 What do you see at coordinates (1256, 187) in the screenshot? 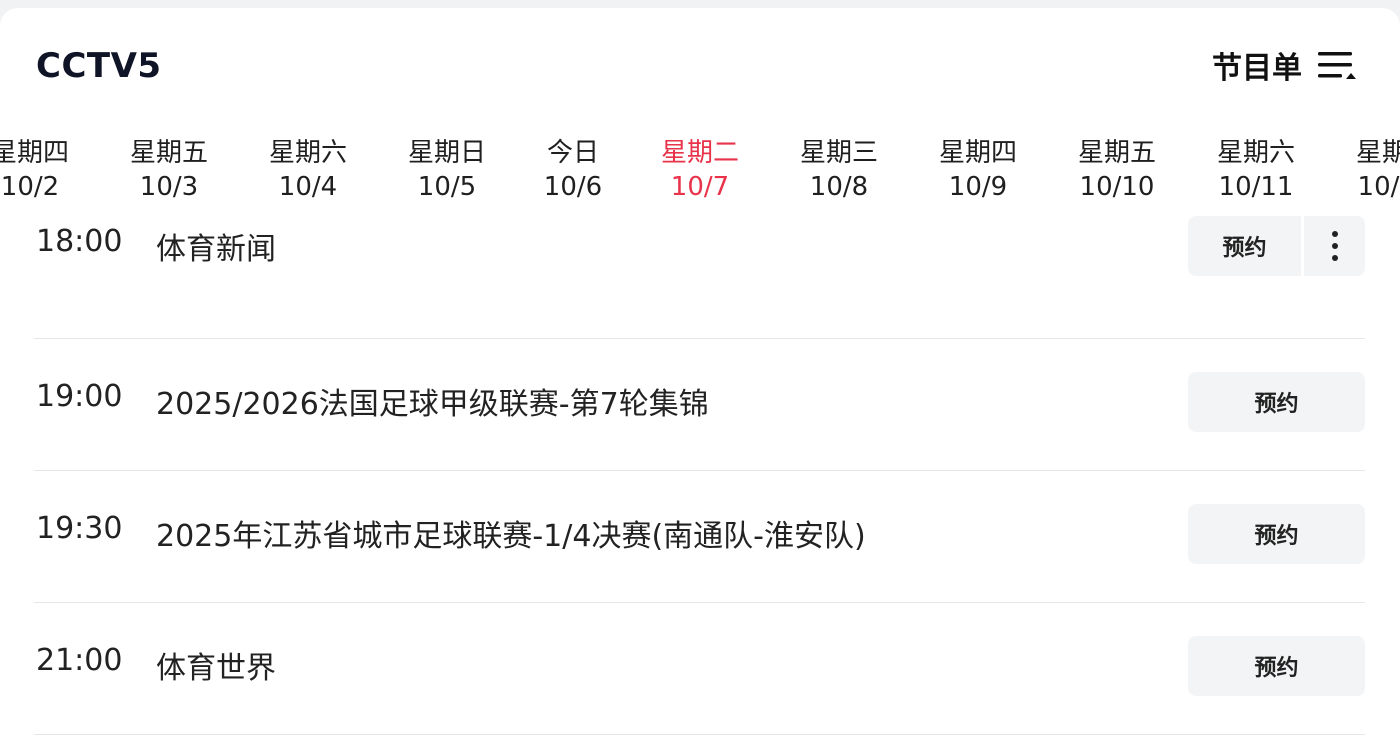
I see `date-date: 10/11` at bounding box center [1256, 187].